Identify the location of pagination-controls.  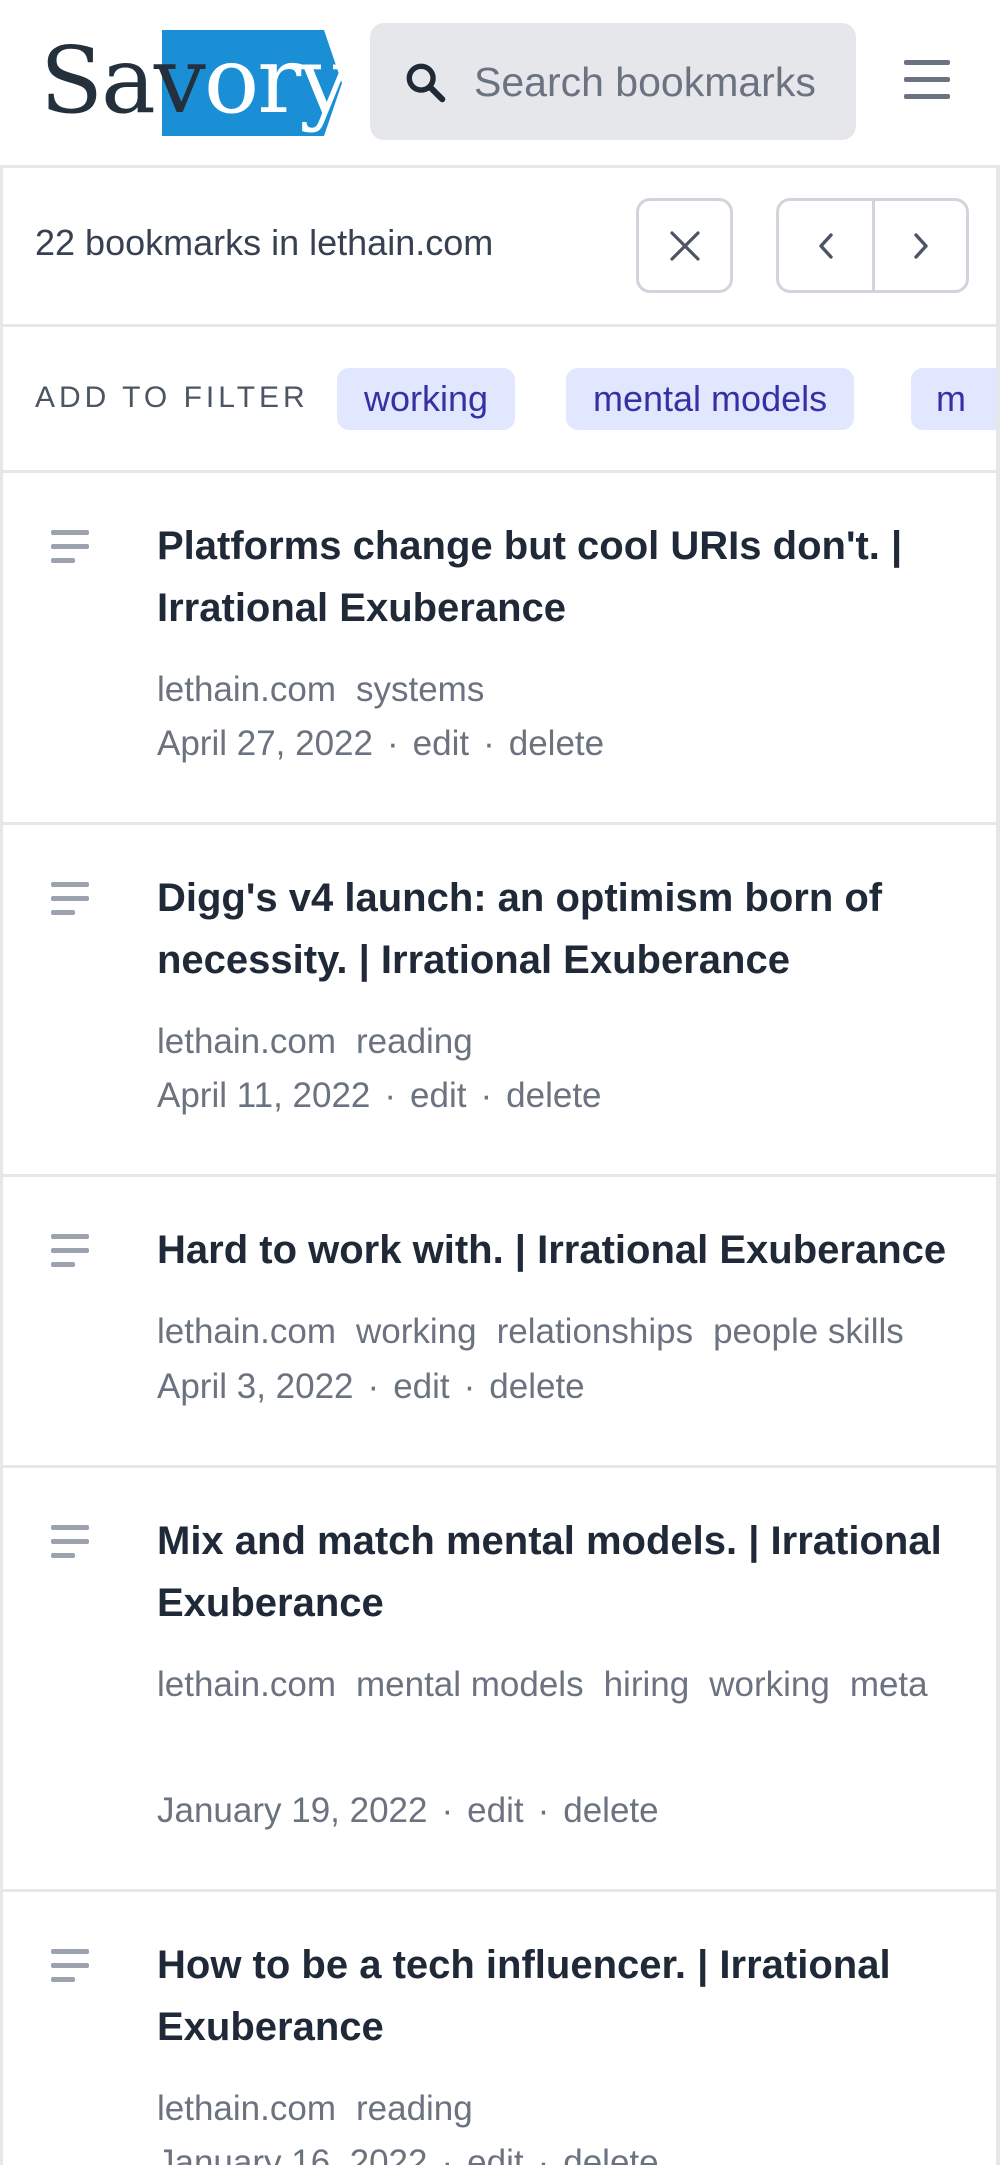
(872, 245).